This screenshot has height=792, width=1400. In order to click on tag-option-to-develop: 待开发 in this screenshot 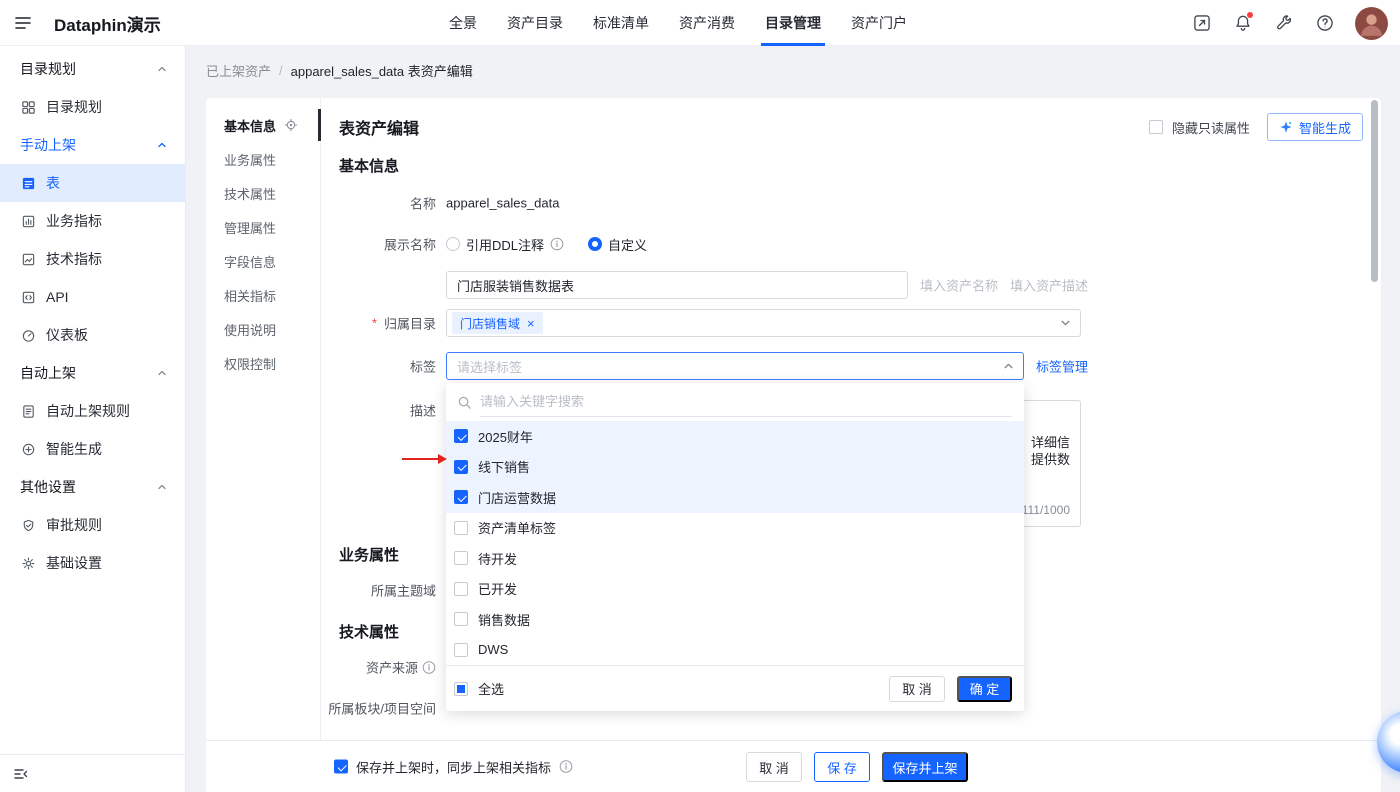, I will do `click(735, 558)`.